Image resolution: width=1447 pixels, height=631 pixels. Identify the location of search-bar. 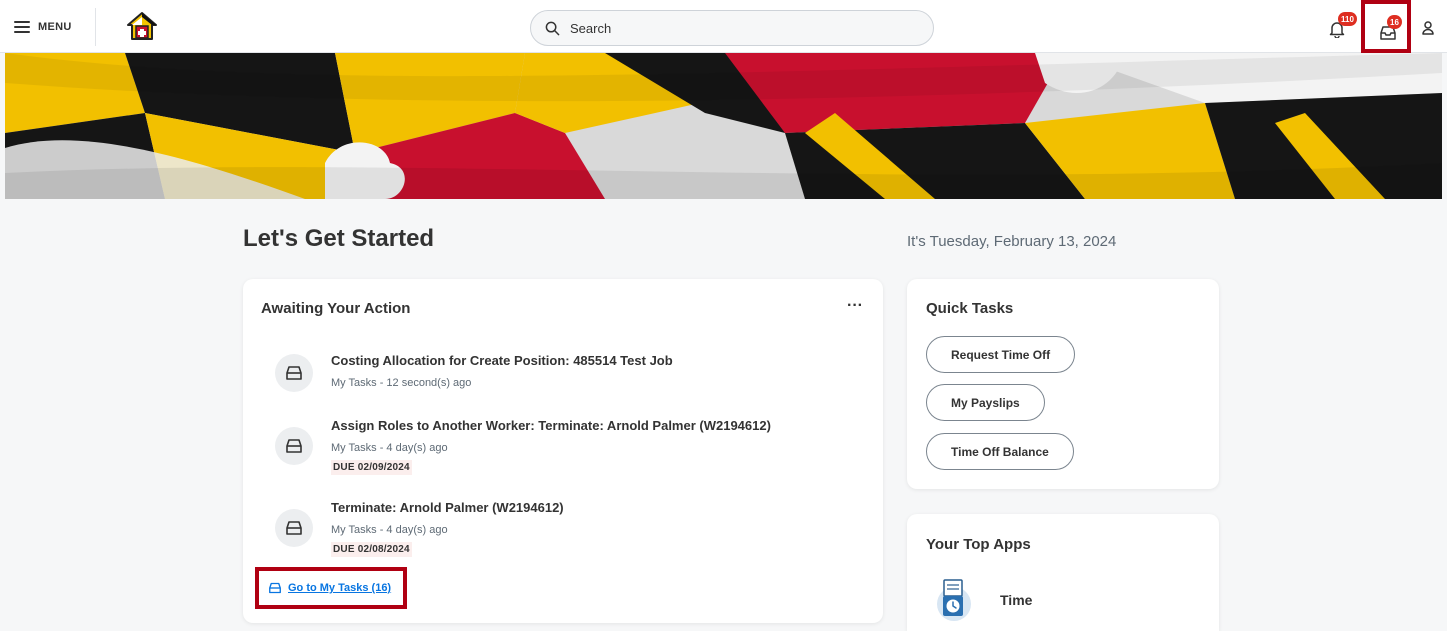
(732, 28).